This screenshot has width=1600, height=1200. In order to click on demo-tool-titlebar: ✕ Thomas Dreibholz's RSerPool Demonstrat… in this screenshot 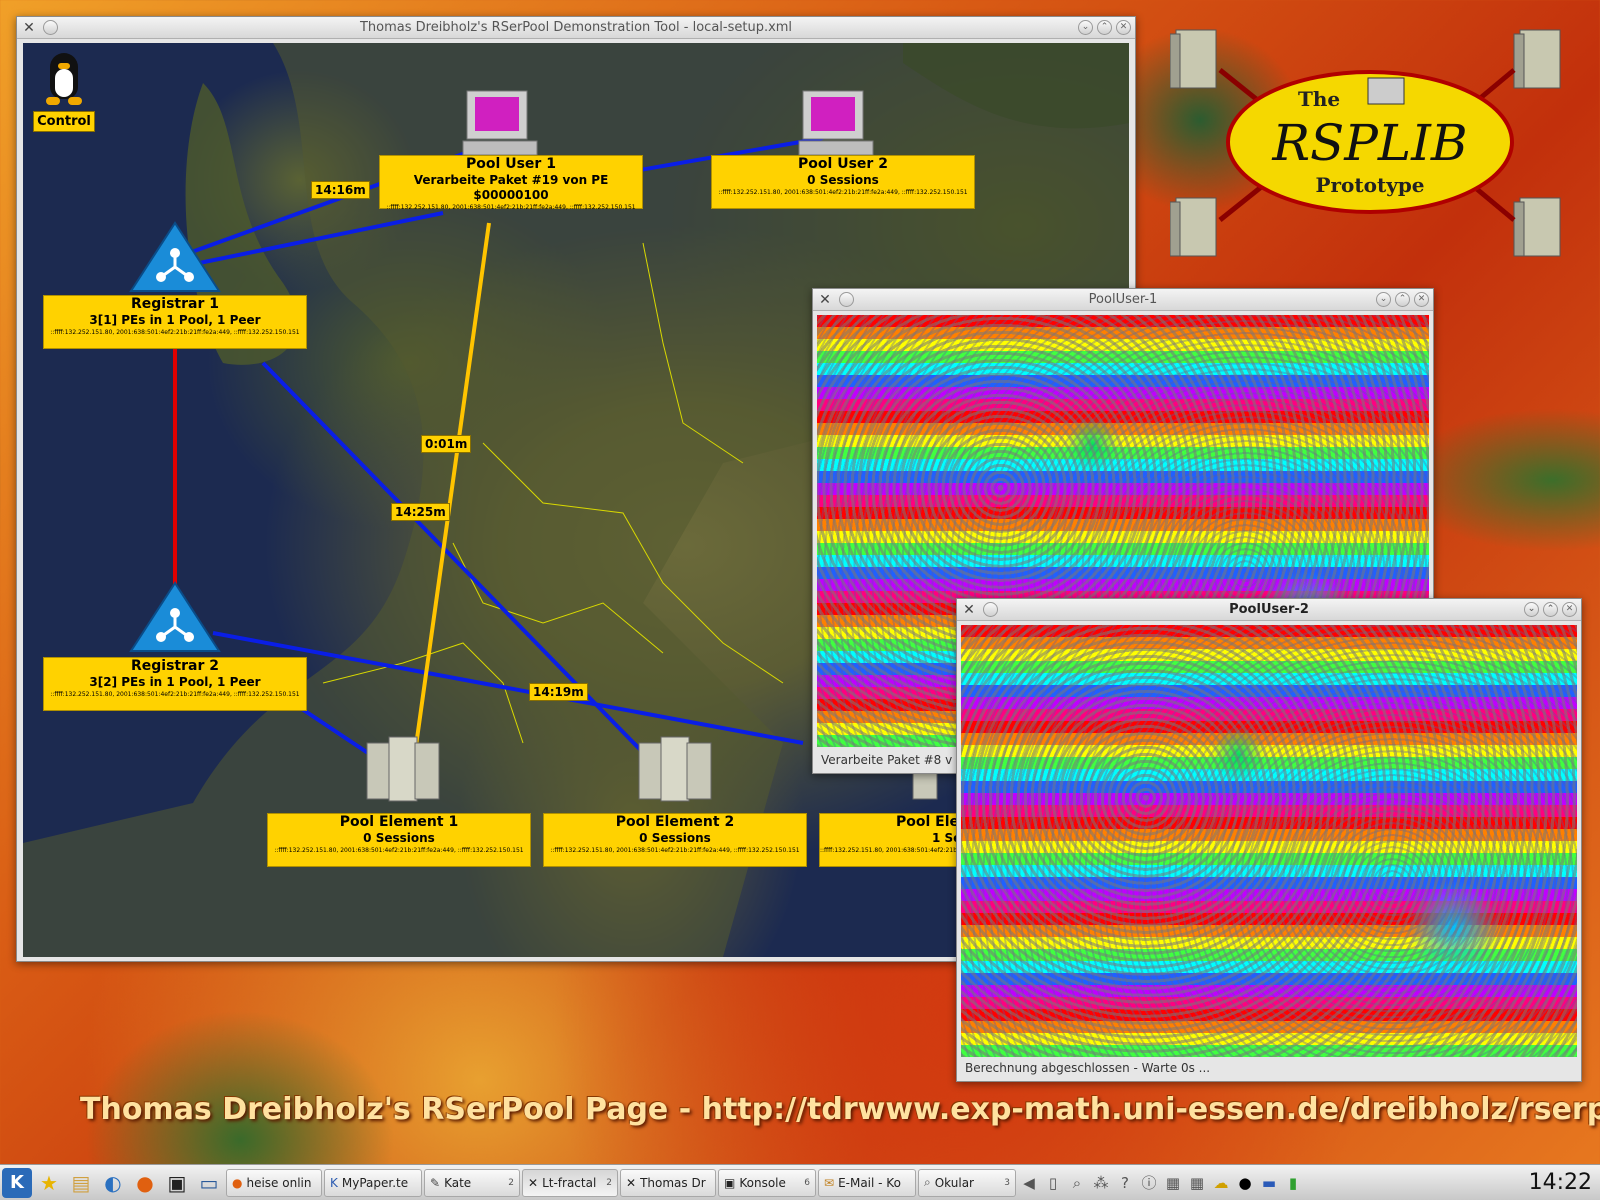, I will do `click(576, 28)`.